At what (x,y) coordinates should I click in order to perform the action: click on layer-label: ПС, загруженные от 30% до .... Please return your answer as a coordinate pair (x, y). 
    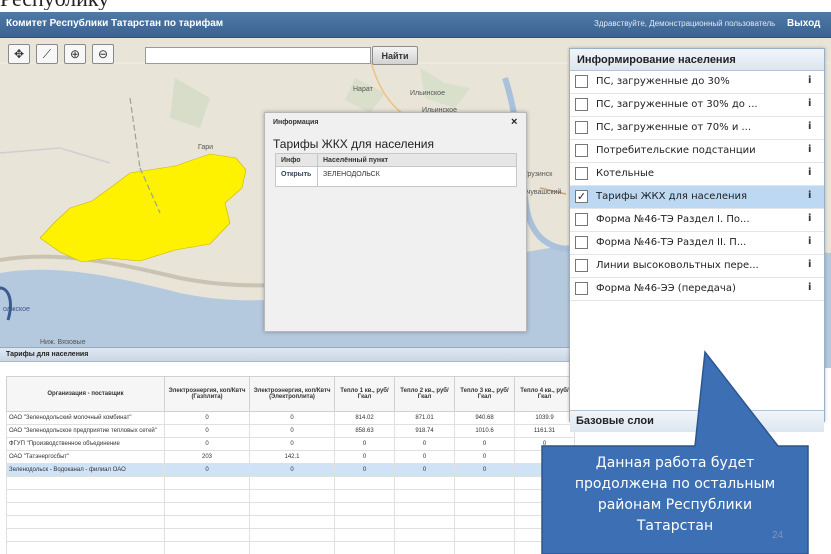
    Looking at the image, I should click on (677, 104).